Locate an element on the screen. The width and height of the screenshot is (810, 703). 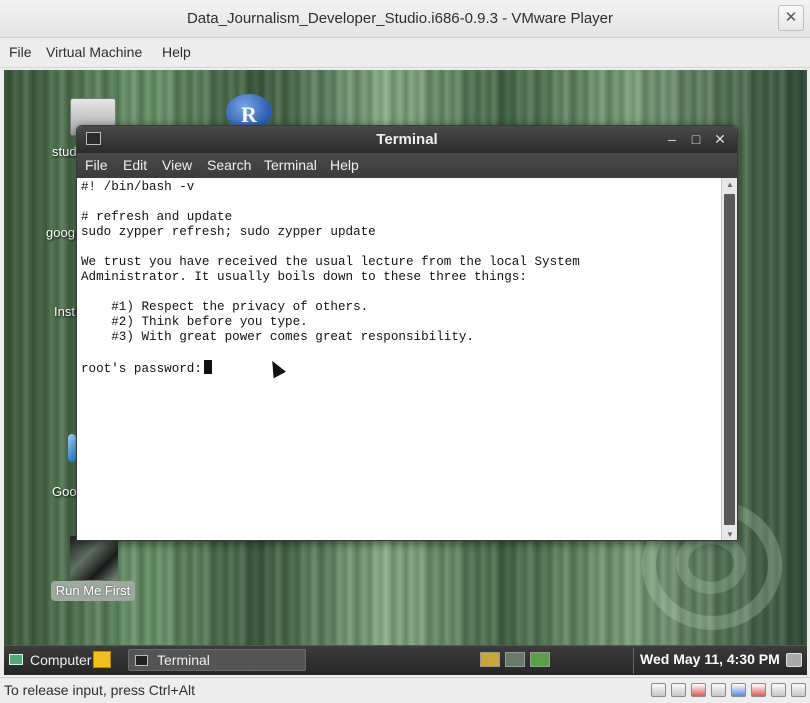
taskbar-task-label: Terminal is located at coordinates (183, 660).